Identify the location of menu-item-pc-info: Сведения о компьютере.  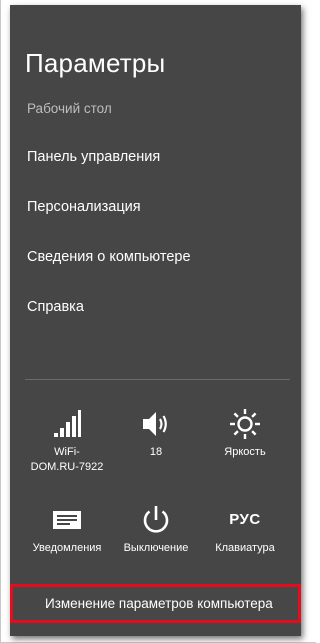
(109, 257).